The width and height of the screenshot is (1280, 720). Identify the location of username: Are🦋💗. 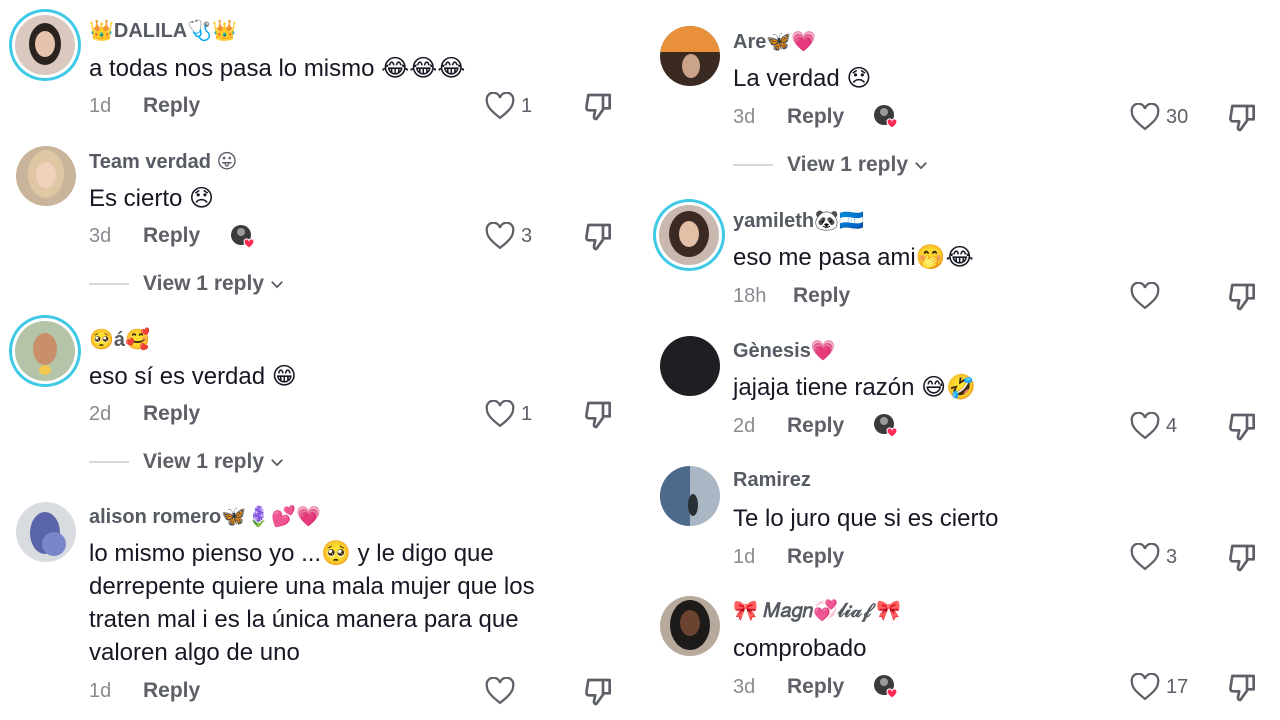
(774, 41).